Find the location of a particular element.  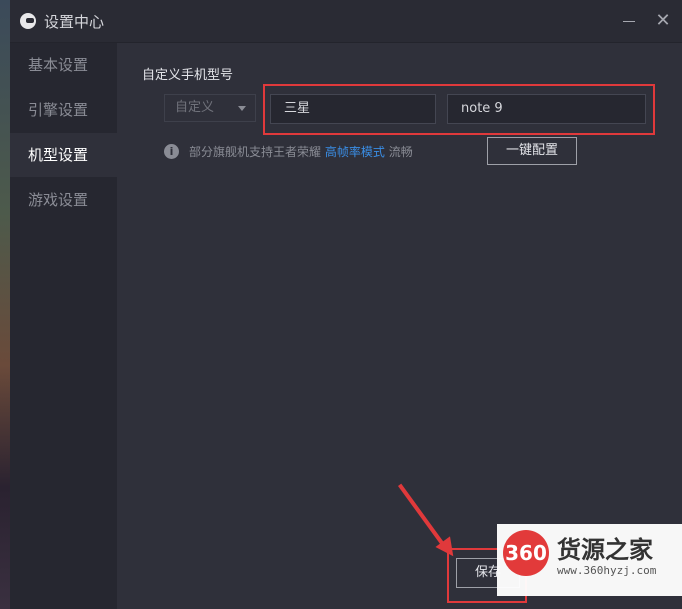

chevron-down-icon is located at coordinates (242, 108).